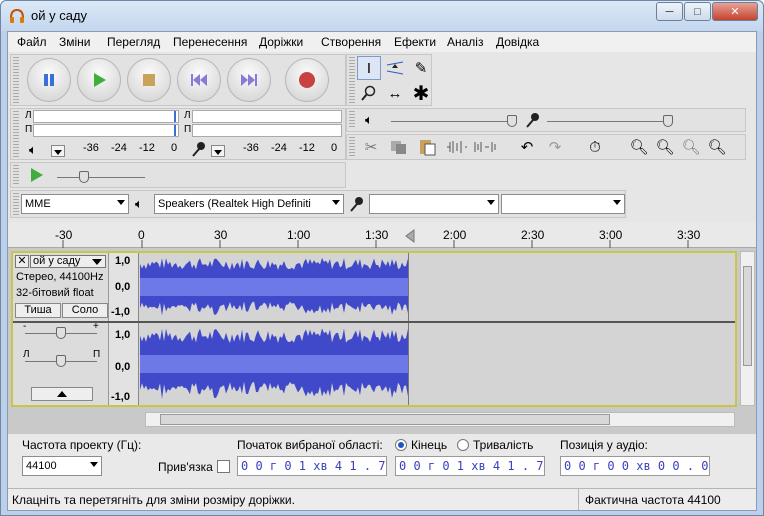  What do you see at coordinates (668, 121) in the screenshot?
I see `recording-volume-thumb` at bounding box center [668, 121].